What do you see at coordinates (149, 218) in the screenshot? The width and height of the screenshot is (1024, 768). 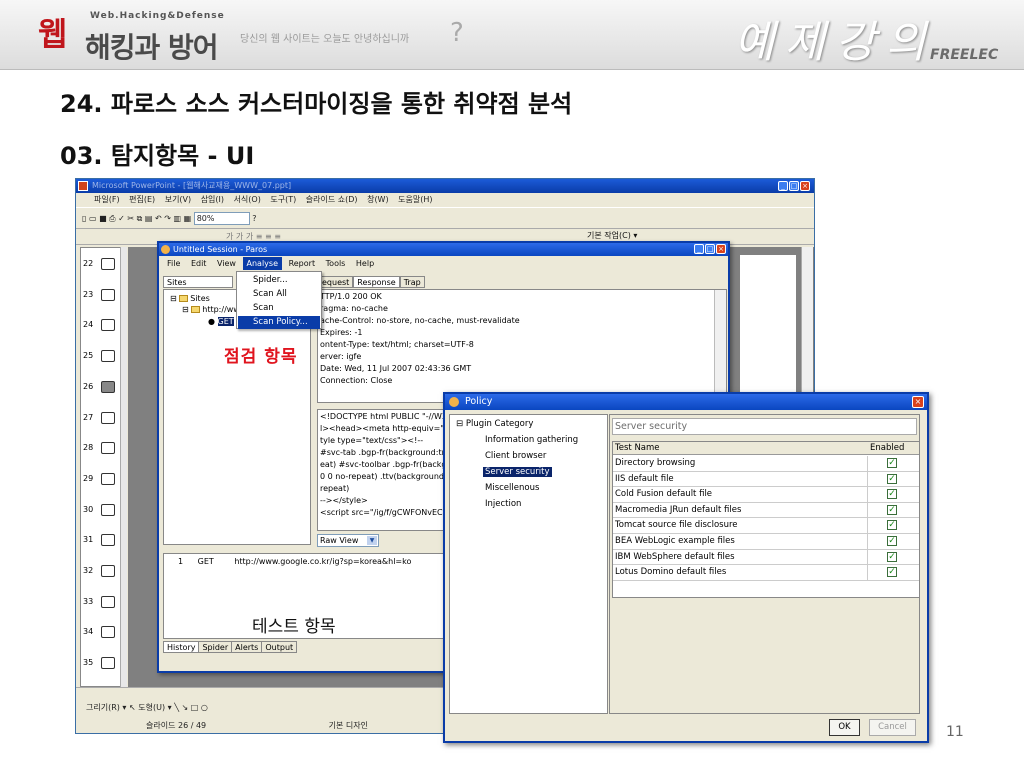 I see `paste-icon: ▤` at bounding box center [149, 218].